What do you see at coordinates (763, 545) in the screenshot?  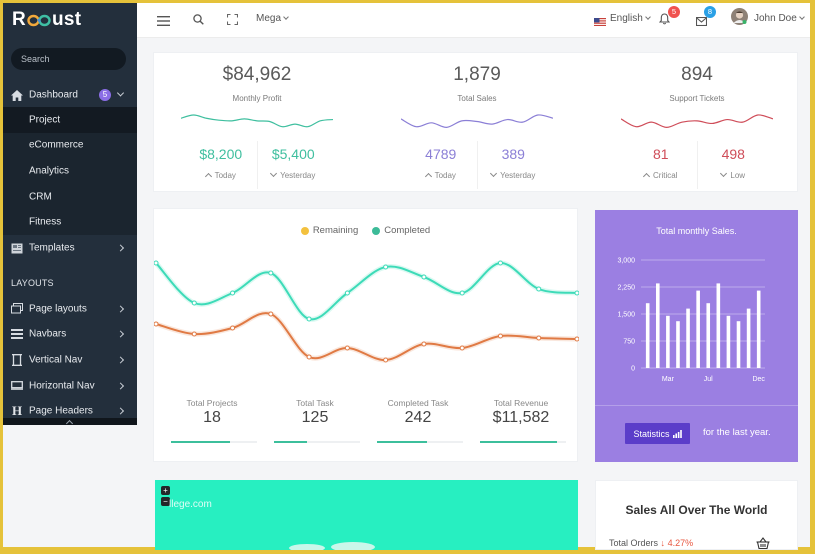 I see `shopping-basket-icon` at bounding box center [763, 545].